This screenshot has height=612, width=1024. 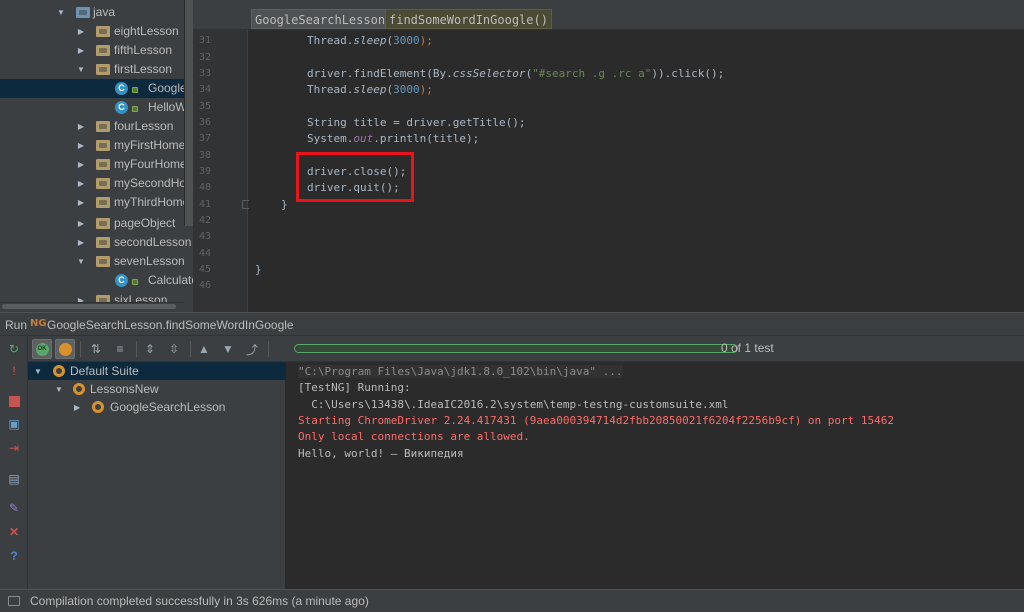 What do you see at coordinates (320, 19) in the screenshot?
I see `breadcrumb-class: GoogleSearchLesson` at bounding box center [320, 19].